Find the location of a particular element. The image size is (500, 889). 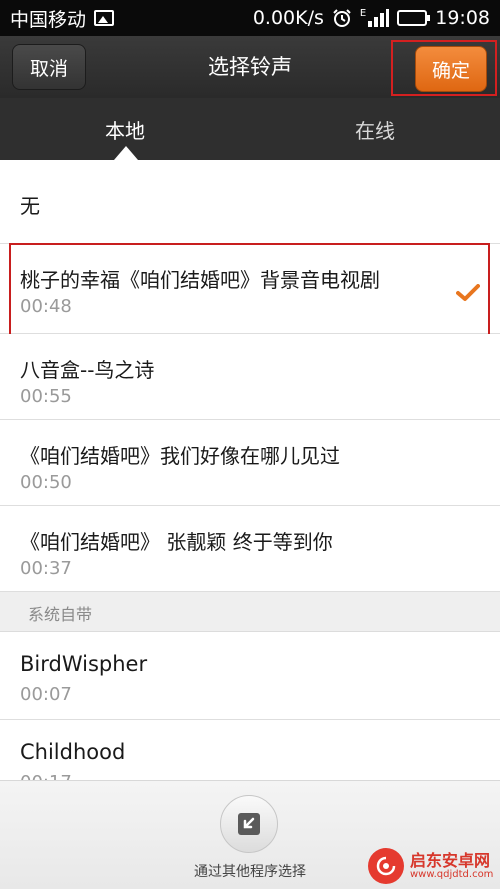

ringtone-item: BirdWispher 00:07 is located at coordinates (250, 676).